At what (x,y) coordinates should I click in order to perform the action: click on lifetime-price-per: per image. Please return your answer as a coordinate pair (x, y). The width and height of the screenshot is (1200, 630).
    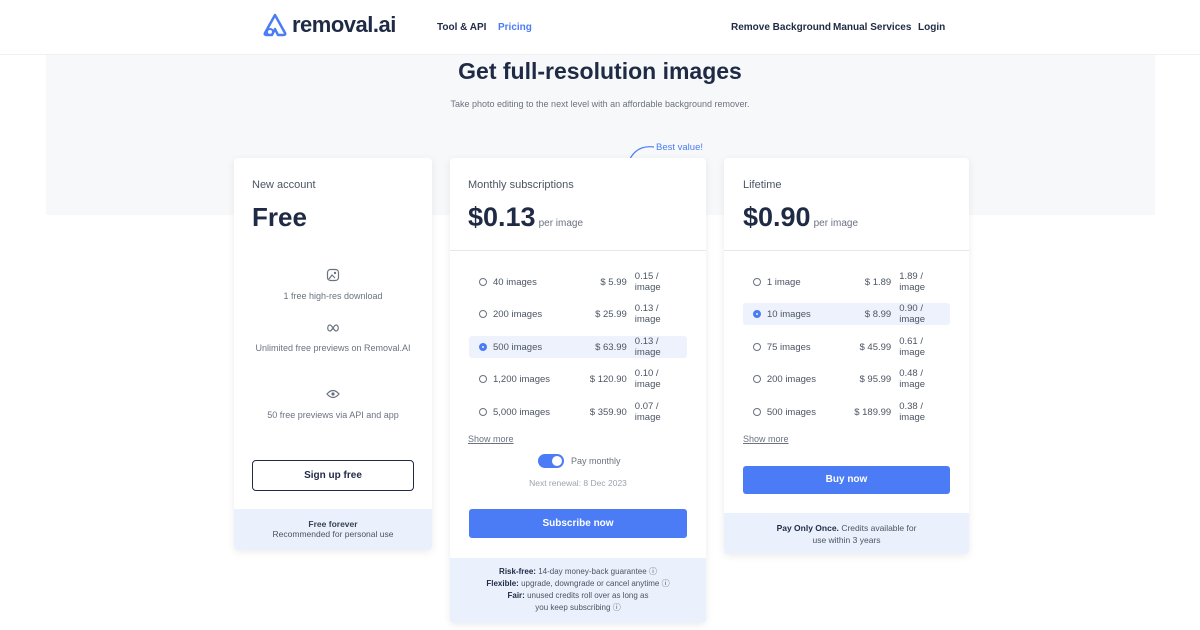
    Looking at the image, I should click on (836, 223).